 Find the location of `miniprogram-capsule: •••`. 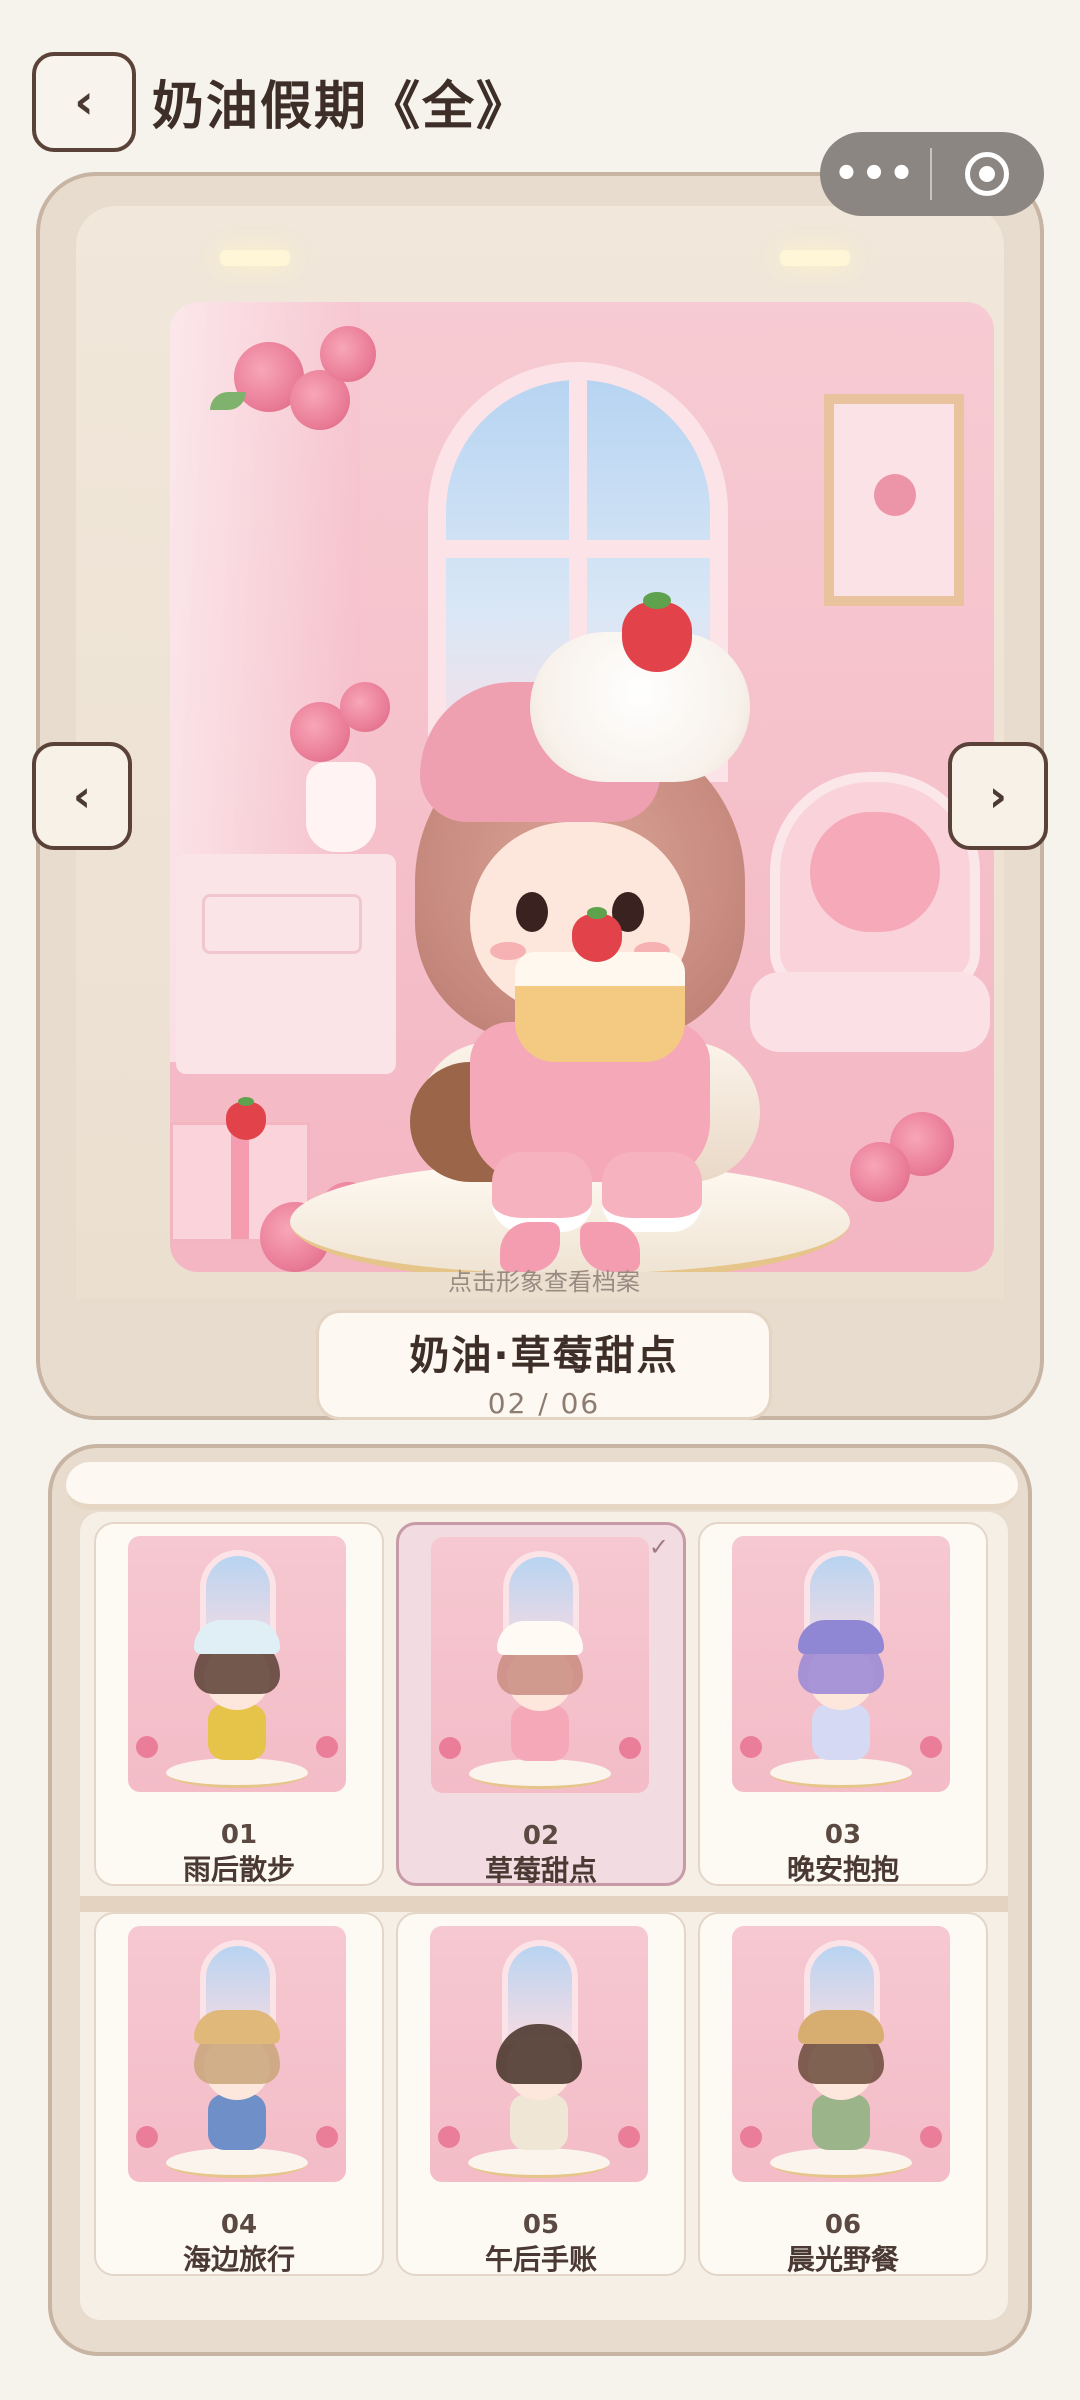

miniprogram-capsule: ••• is located at coordinates (932, 174).